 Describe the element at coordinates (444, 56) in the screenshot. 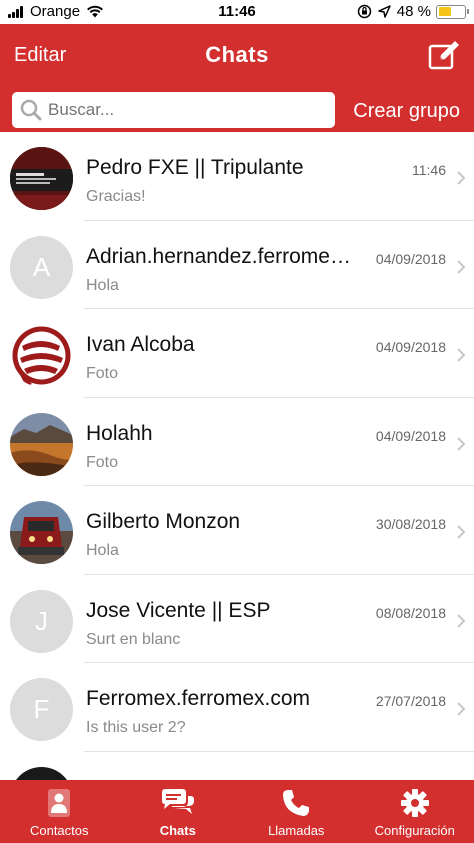

I see `compose-icon` at that location.